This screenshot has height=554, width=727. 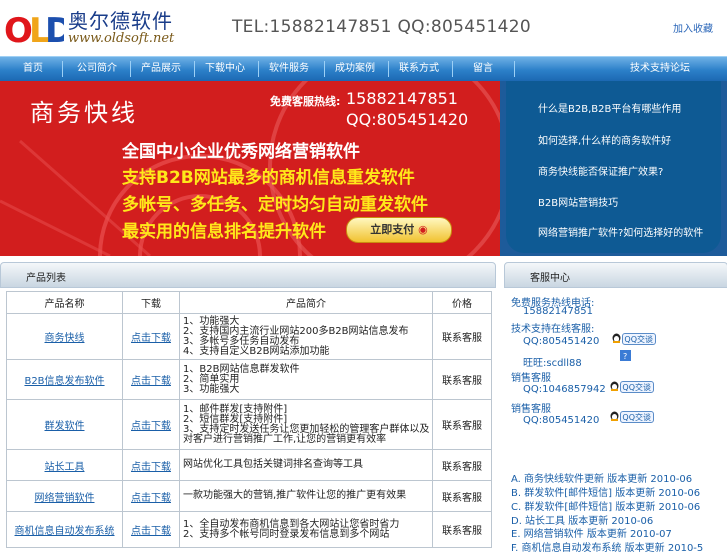 I want to click on product-name-link: 商务快线, so click(x=64, y=336).